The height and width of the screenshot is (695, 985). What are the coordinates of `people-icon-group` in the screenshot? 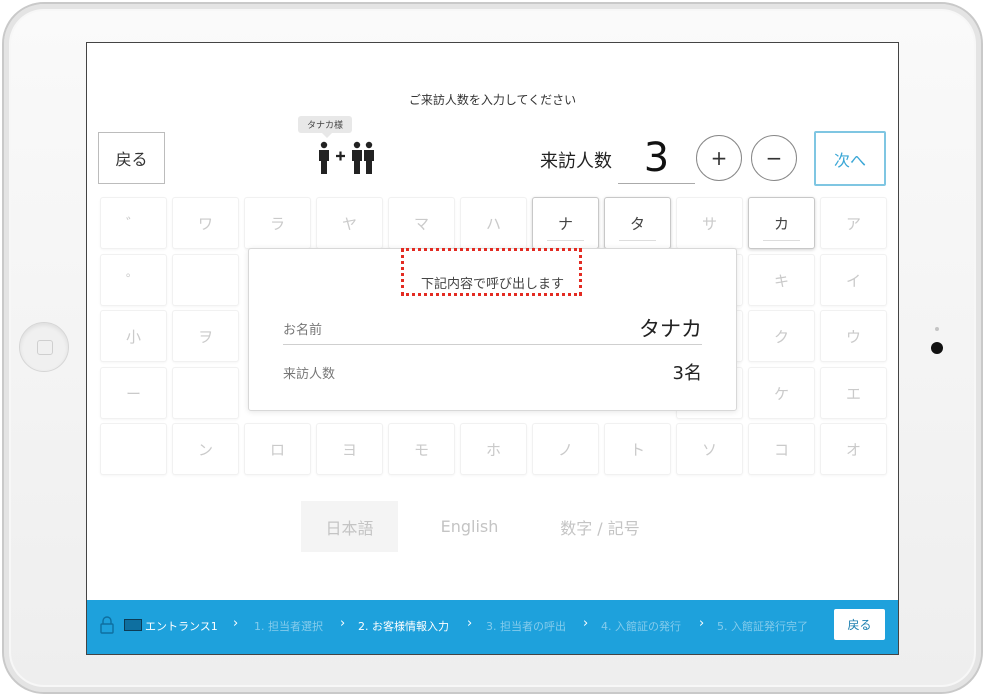 It's located at (347, 158).